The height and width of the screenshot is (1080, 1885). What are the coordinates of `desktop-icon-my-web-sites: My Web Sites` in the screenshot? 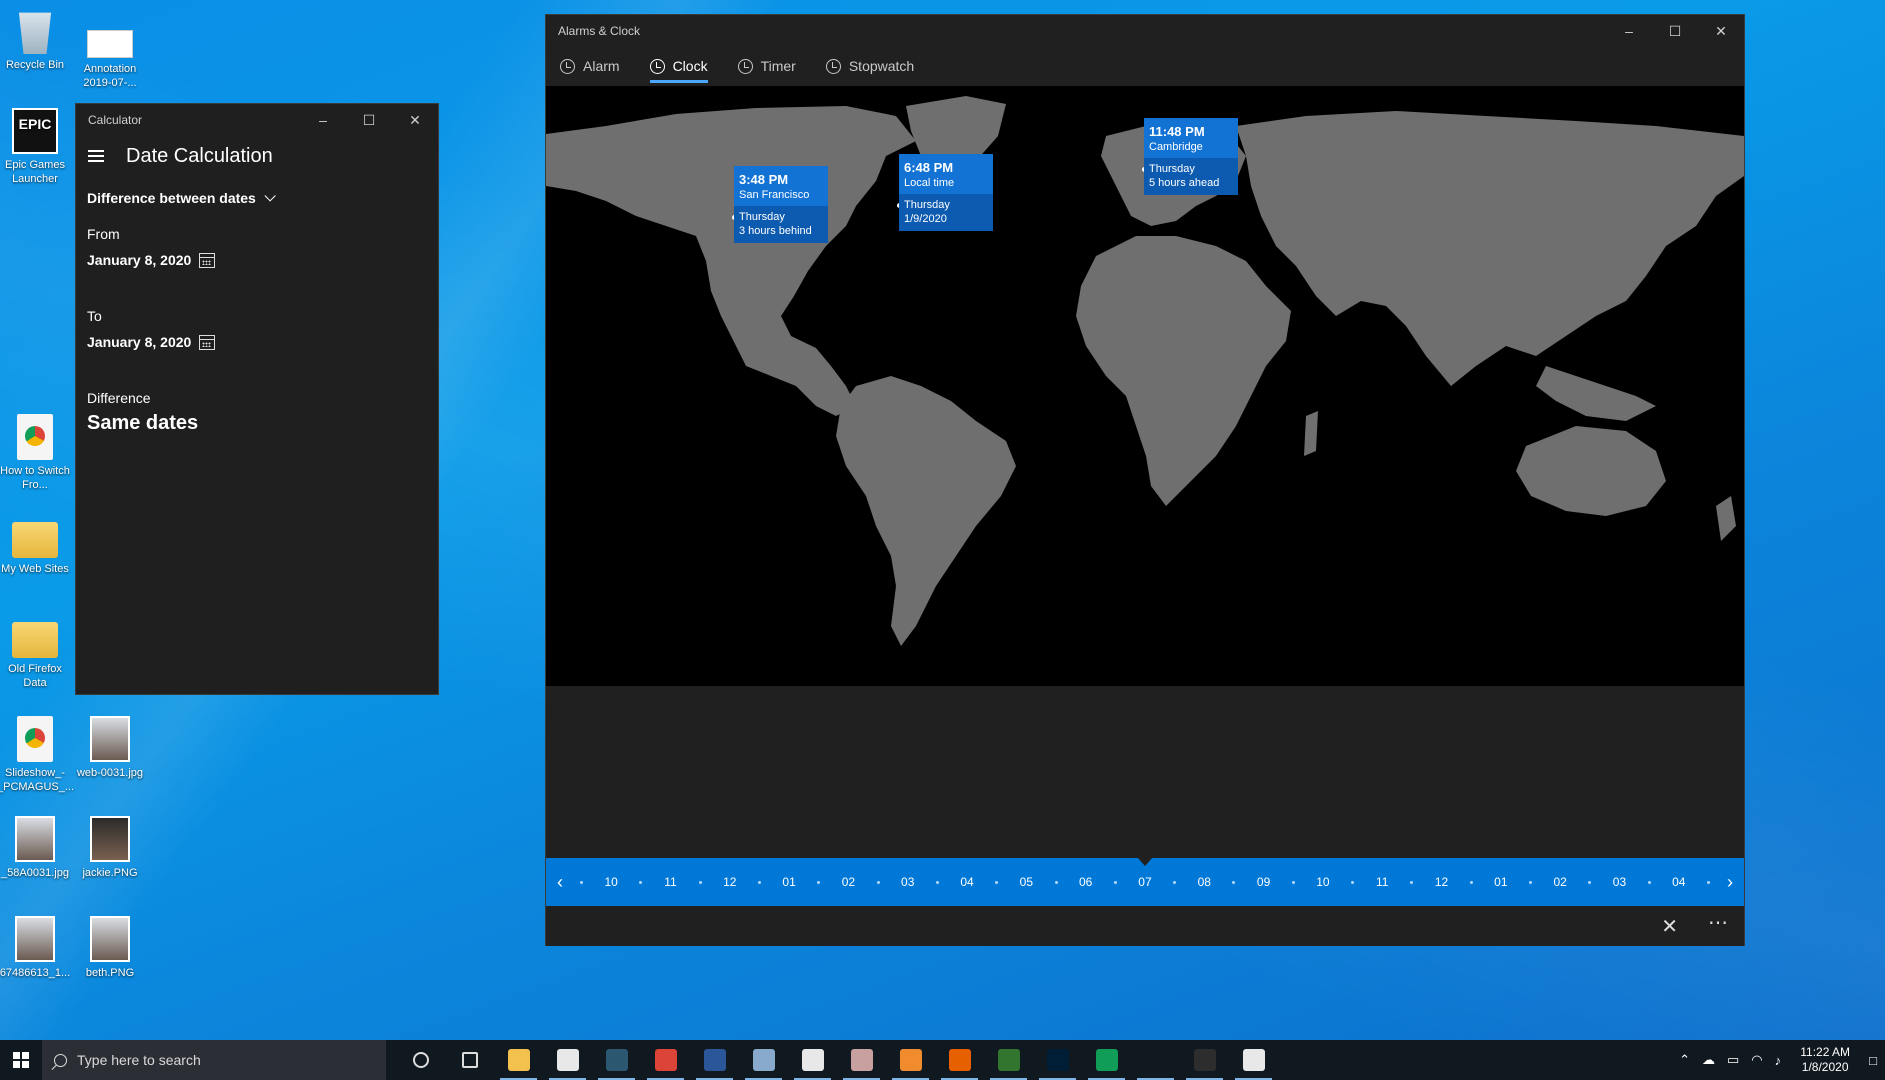 It's located at (36, 545).